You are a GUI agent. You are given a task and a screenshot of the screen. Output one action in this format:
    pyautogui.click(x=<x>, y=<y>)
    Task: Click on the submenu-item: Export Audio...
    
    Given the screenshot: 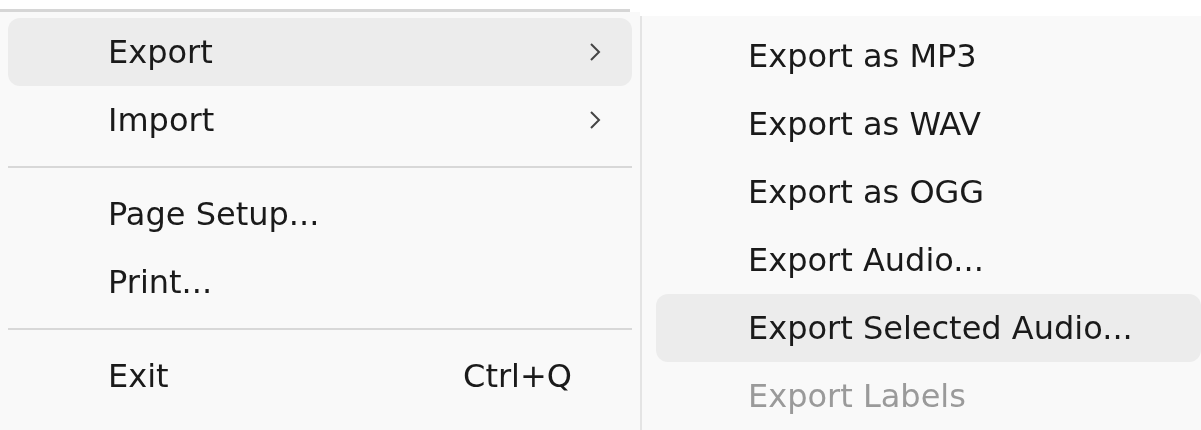 What is the action you would take?
    pyautogui.click(x=928, y=260)
    